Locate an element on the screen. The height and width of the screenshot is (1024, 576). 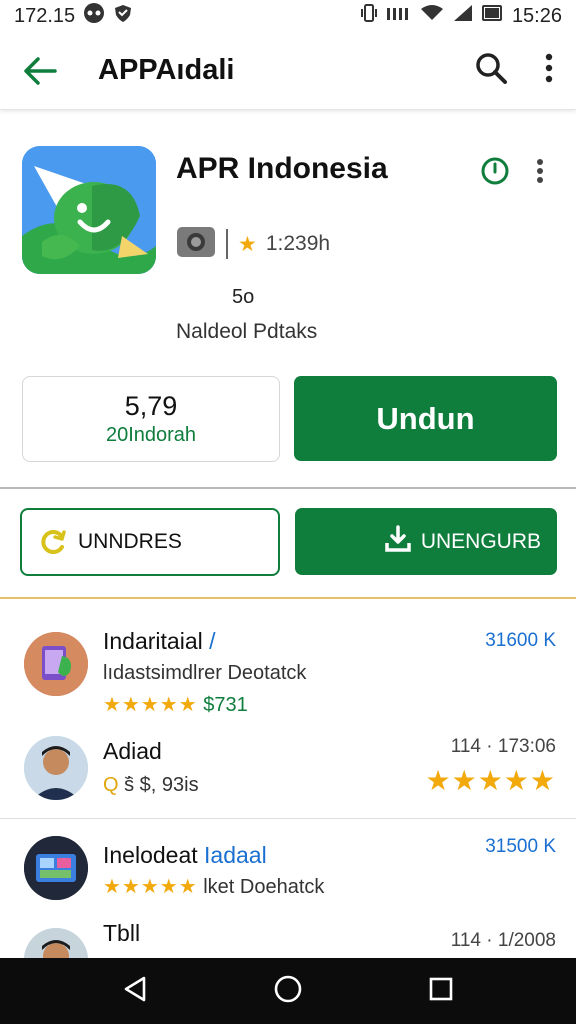
system-nav-bar is located at coordinates (288, 991).